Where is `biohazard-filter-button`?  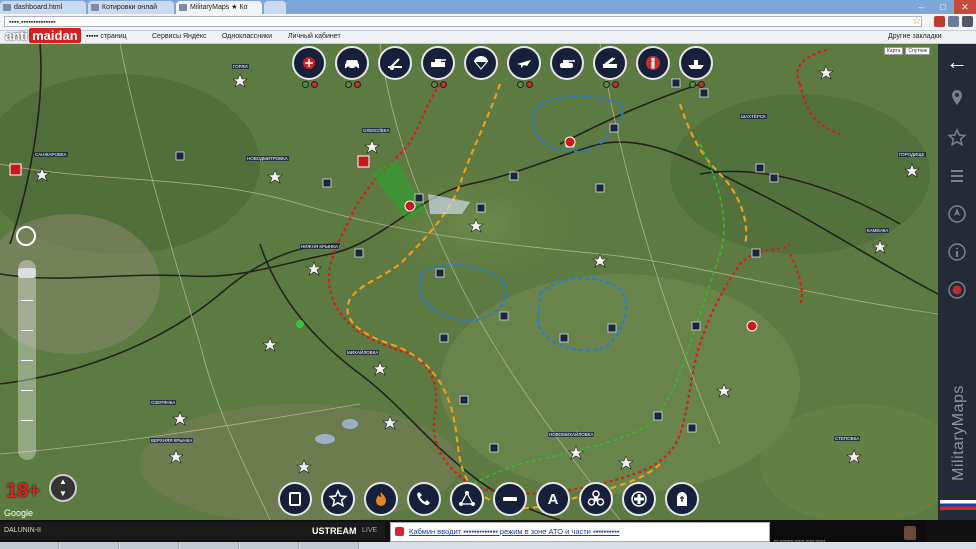
biohazard-filter-button is located at coordinates (596, 499).